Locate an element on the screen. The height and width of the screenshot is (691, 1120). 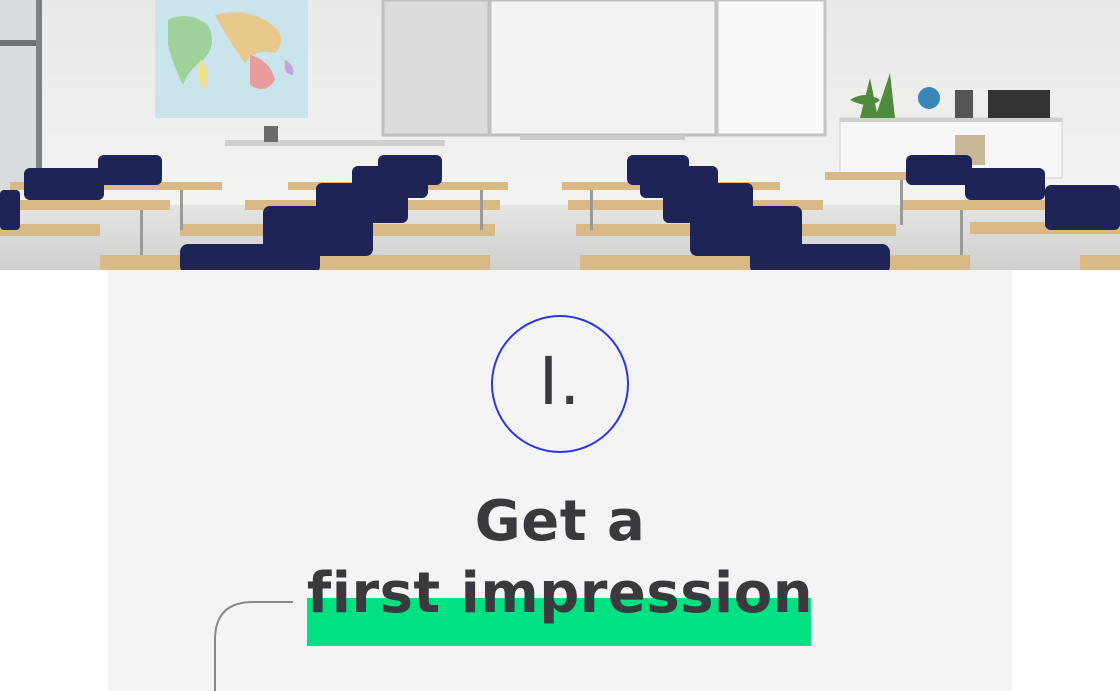
step-number-badge: I. is located at coordinates (560, 384).